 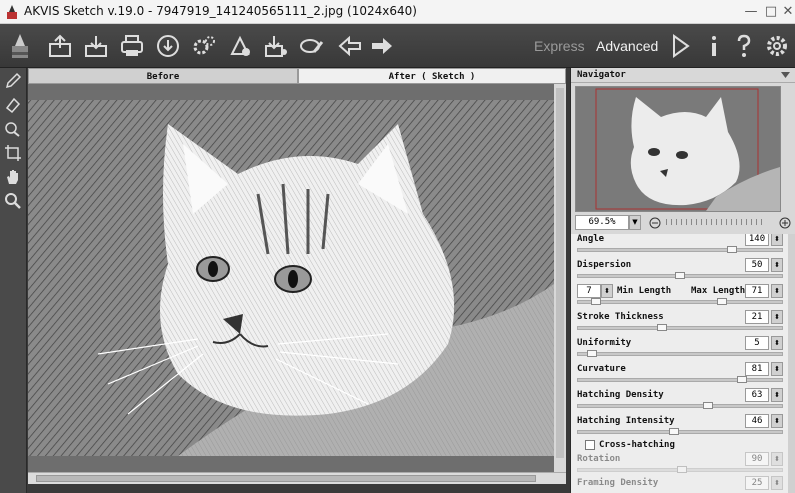 I want to click on zoom-icon, so click(x=13, y=201).